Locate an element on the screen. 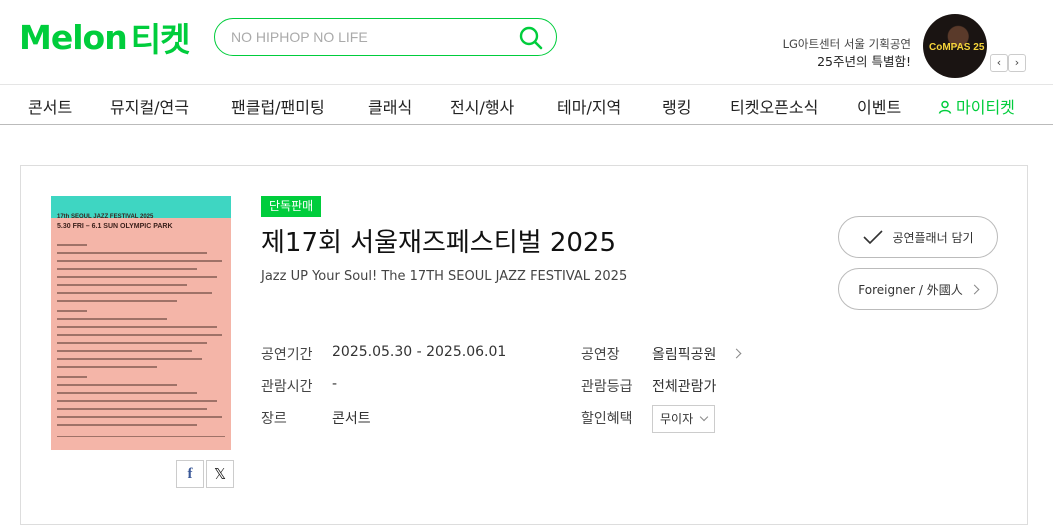  venue-label: 공연장 is located at coordinates (600, 355).